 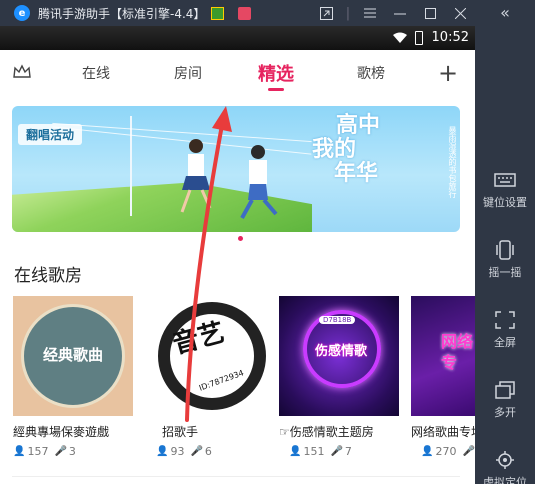 I want to click on room-card: D7B18B 伤感情歌 ☞伤感情歌主题房 👤 151 🎤 7, so click(x=339, y=377).